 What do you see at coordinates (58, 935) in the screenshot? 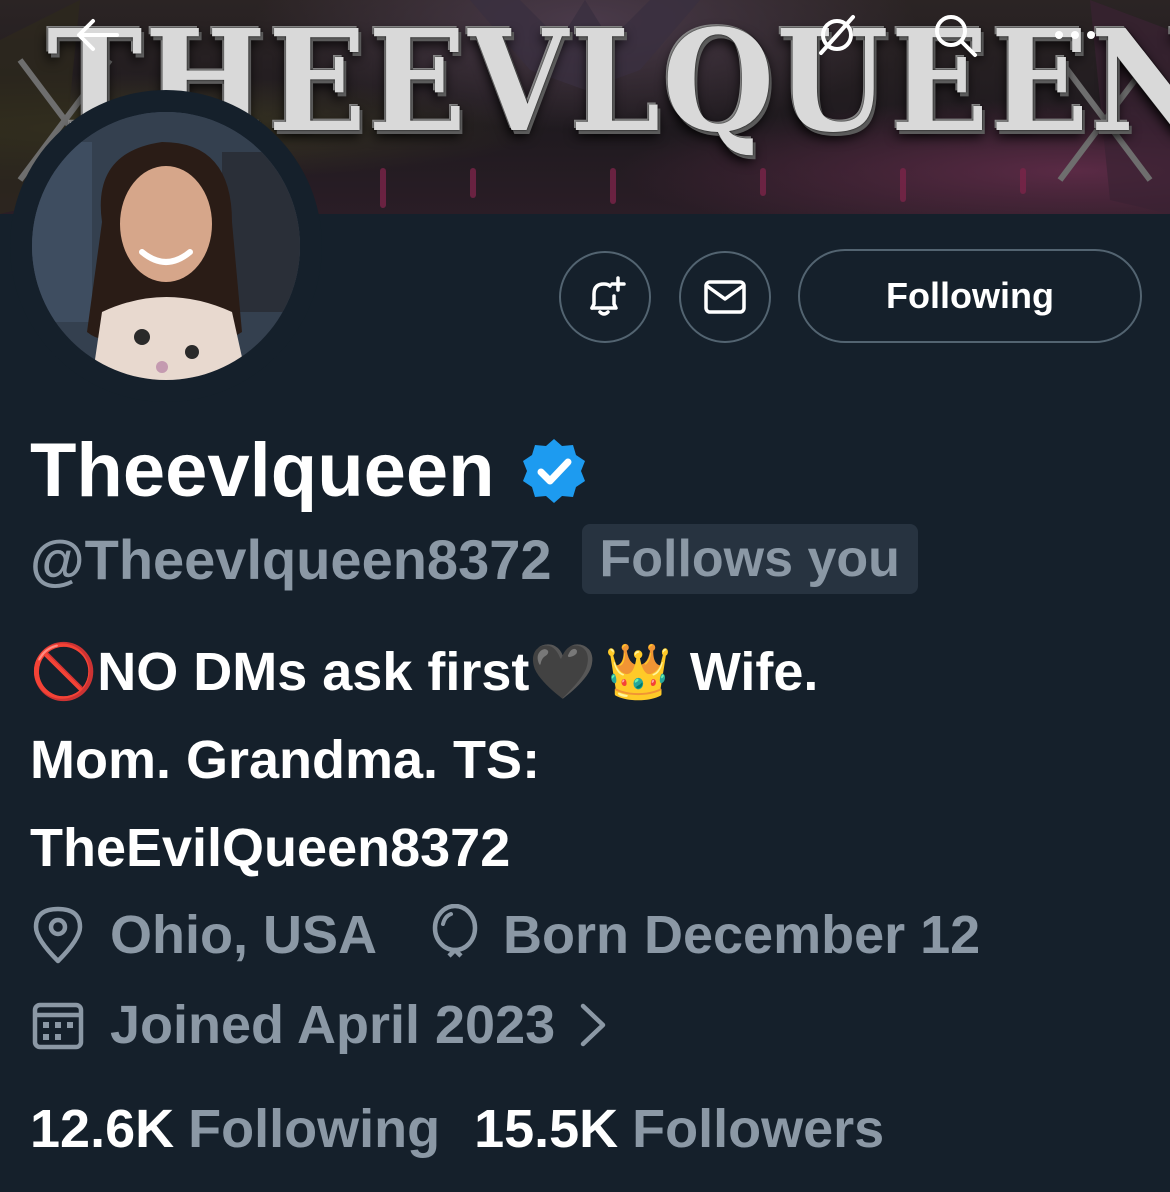
I see `location-pin-icon` at bounding box center [58, 935].